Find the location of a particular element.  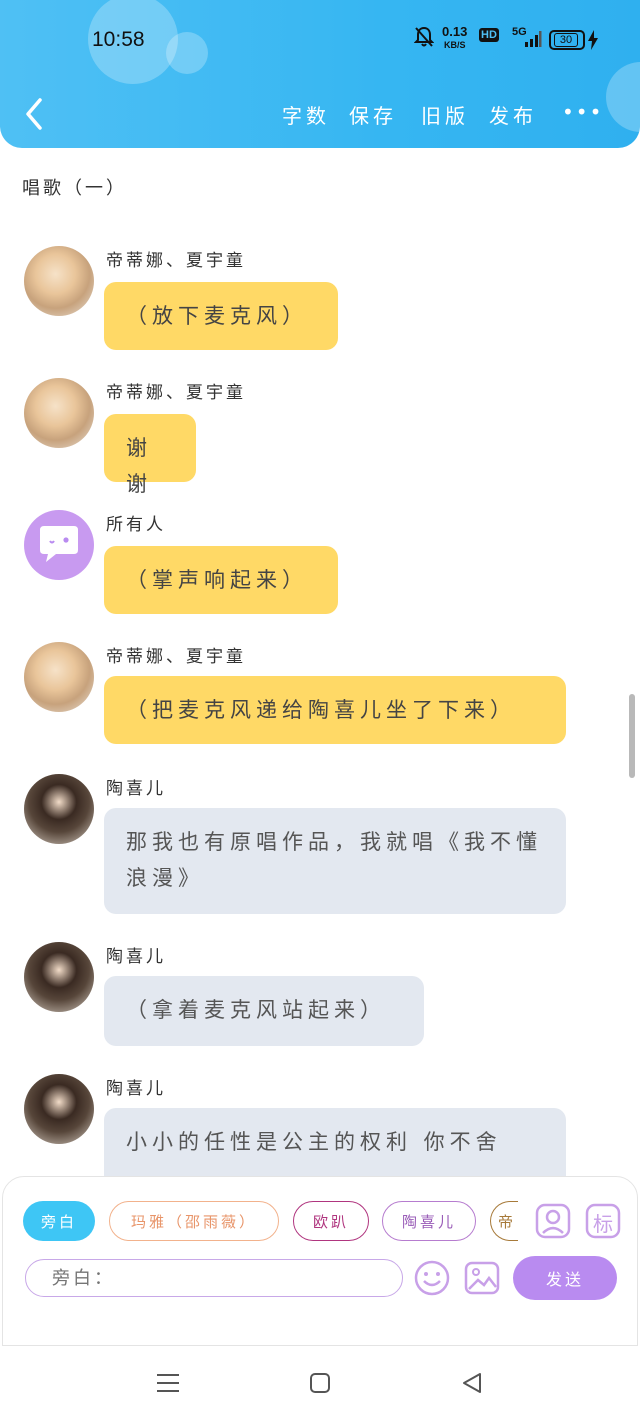

image-icon is located at coordinates (482, 1278).